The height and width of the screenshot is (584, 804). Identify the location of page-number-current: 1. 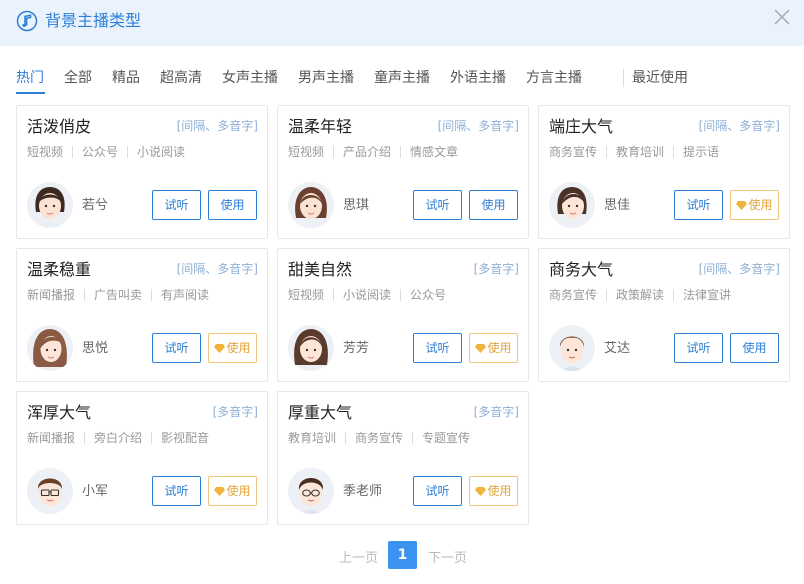
(402, 555).